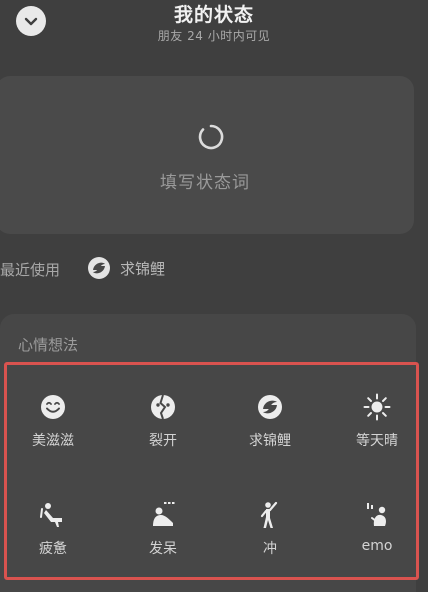  What do you see at coordinates (53, 441) in the screenshot?
I see `mood-item-label: 美滋滋` at bounding box center [53, 441].